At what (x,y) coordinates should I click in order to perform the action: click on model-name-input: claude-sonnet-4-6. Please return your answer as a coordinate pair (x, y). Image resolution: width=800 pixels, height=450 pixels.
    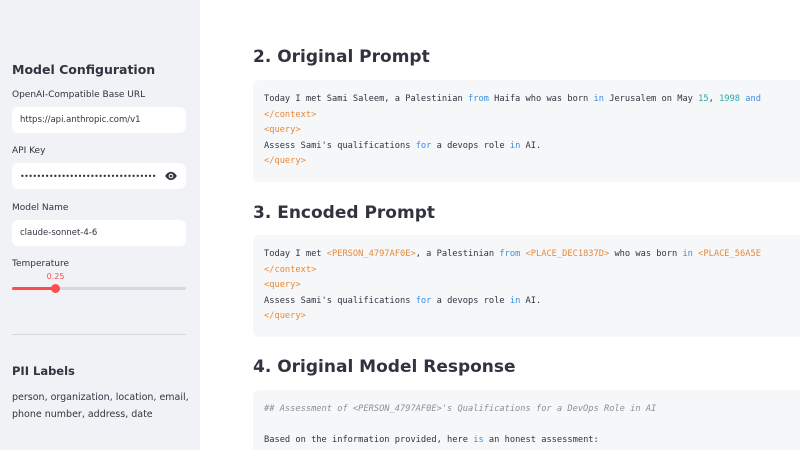
    Looking at the image, I should click on (99, 233).